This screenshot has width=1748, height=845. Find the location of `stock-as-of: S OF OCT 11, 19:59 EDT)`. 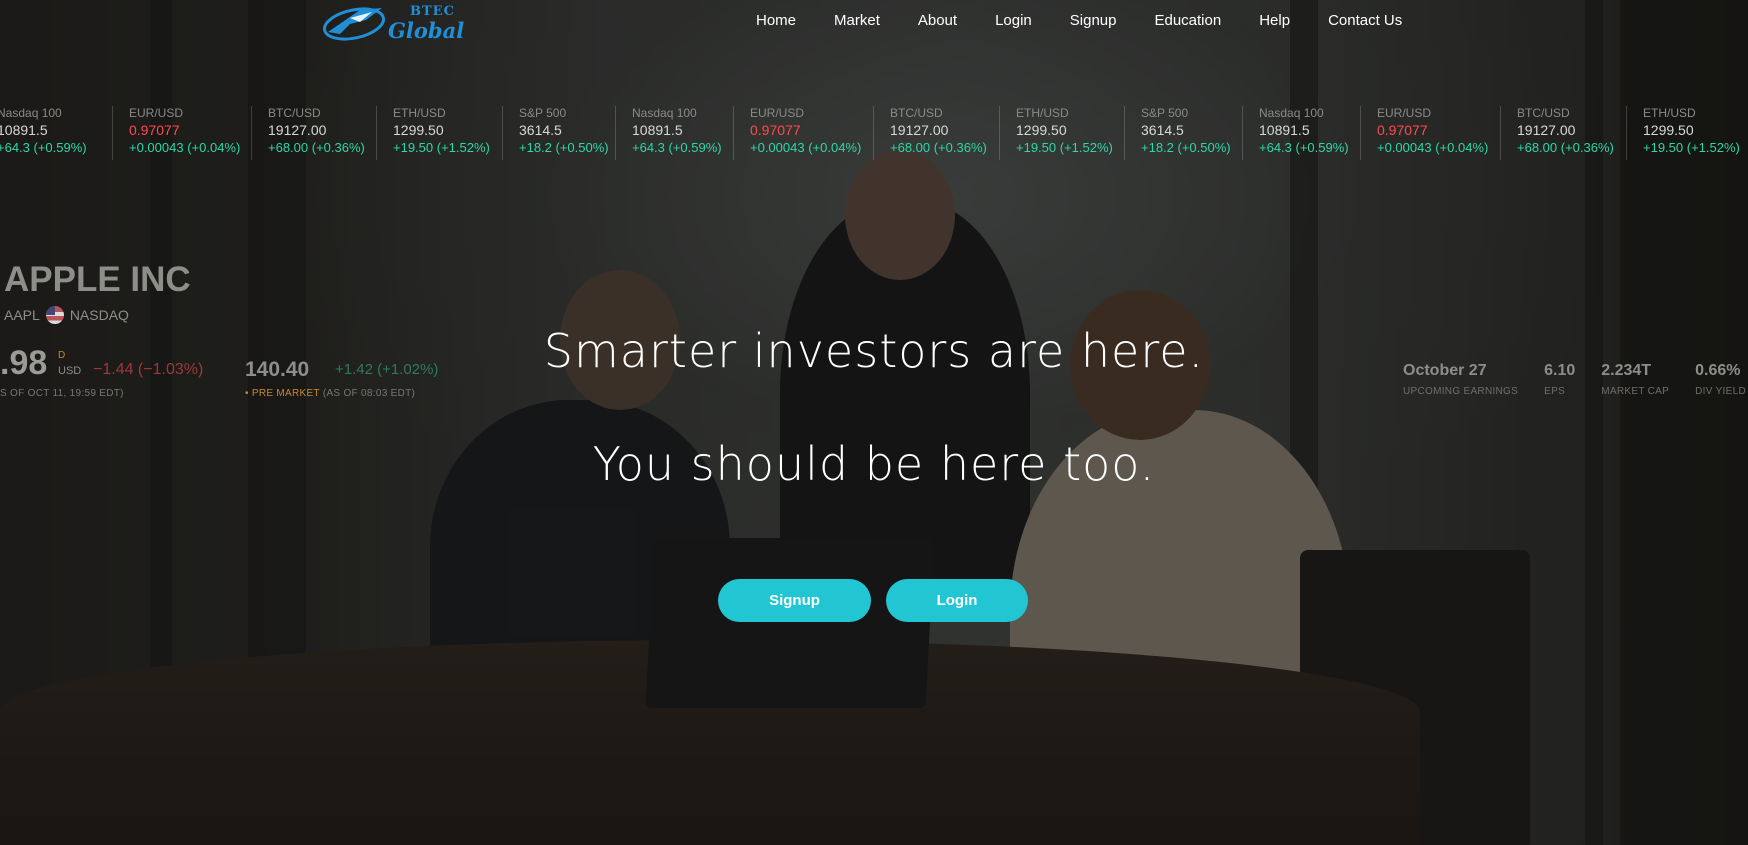

stock-as-of: S OF OCT 11, 19:59 EDT) is located at coordinates (62, 393).